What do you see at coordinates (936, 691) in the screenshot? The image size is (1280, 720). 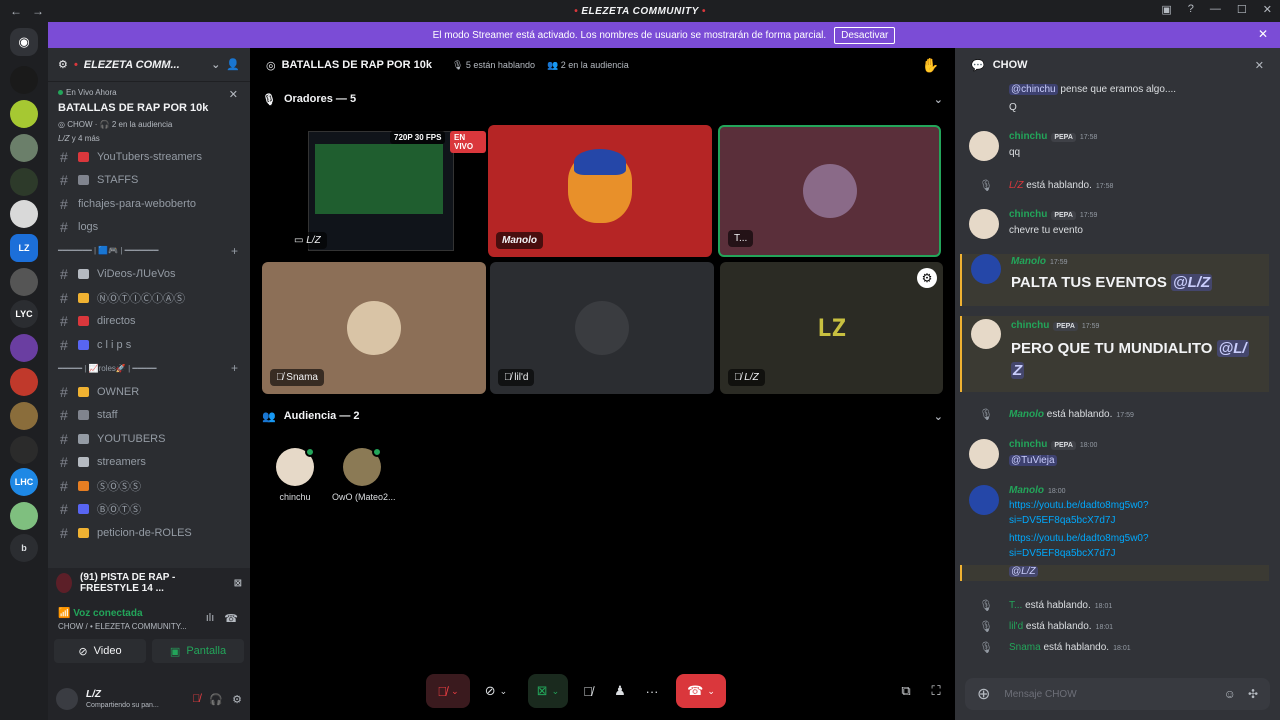 I see `fullscreen-button: ⛶` at bounding box center [936, 691].